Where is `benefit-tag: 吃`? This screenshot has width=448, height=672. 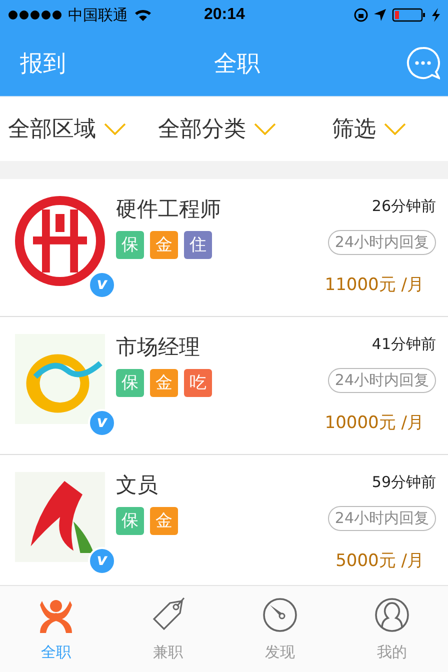 benefit-tag: 吃 is located at coordinates (198, 383).